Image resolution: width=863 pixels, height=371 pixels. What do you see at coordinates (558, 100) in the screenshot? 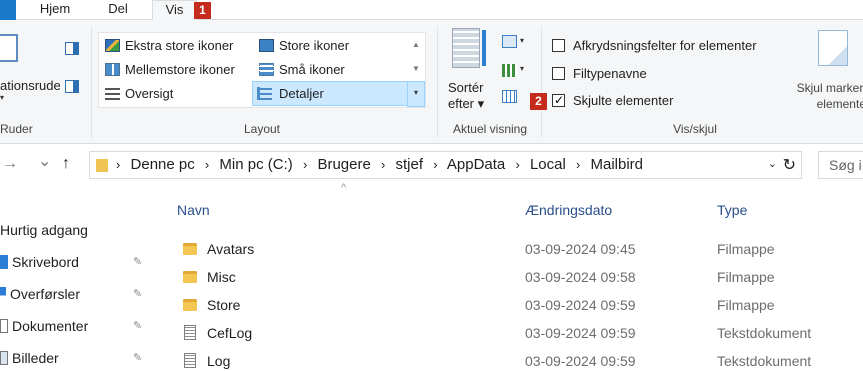
I see `hidden-items-checkbox` at bounding box center [558, 100].